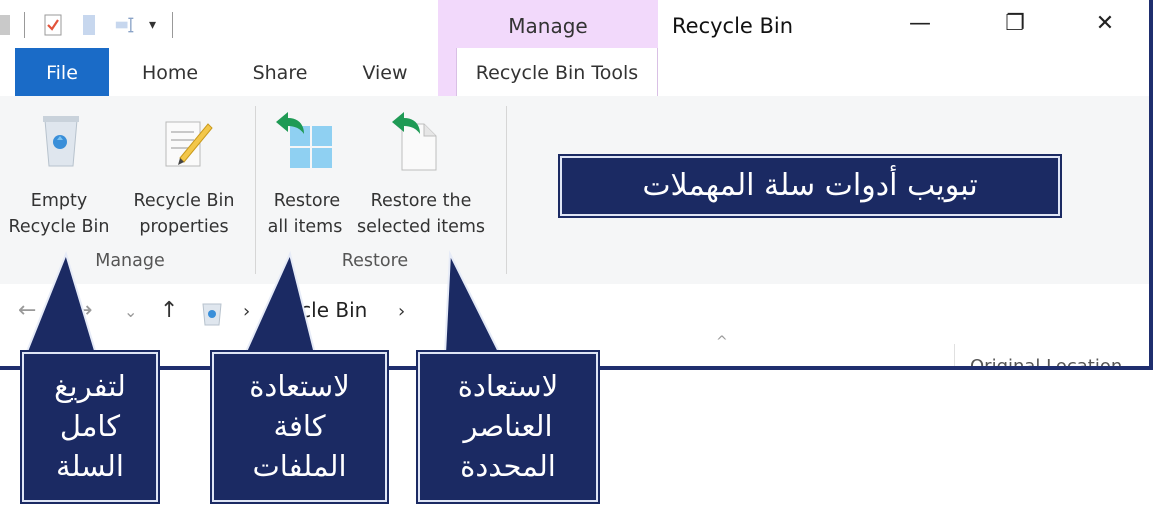 The image size is (1153, 507). What do you see at coordinates (280, 302) in the screenshot?
I see `callout-pointer-restore-all` at bounding box center [280, 302].